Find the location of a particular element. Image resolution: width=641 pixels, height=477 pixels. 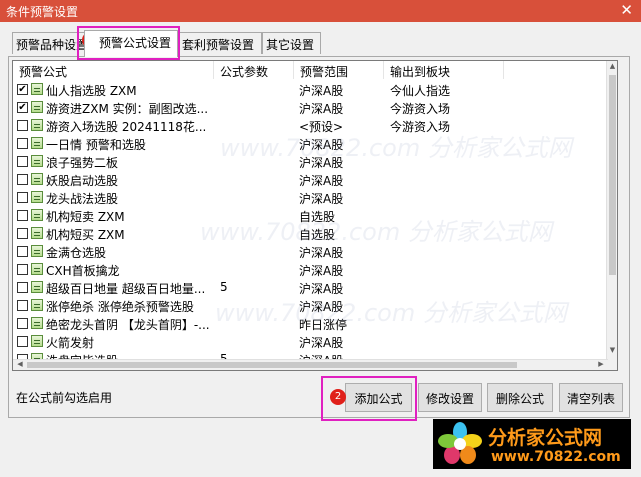

logo-site-url: www.70822.com is located at coordinates (556, 457).